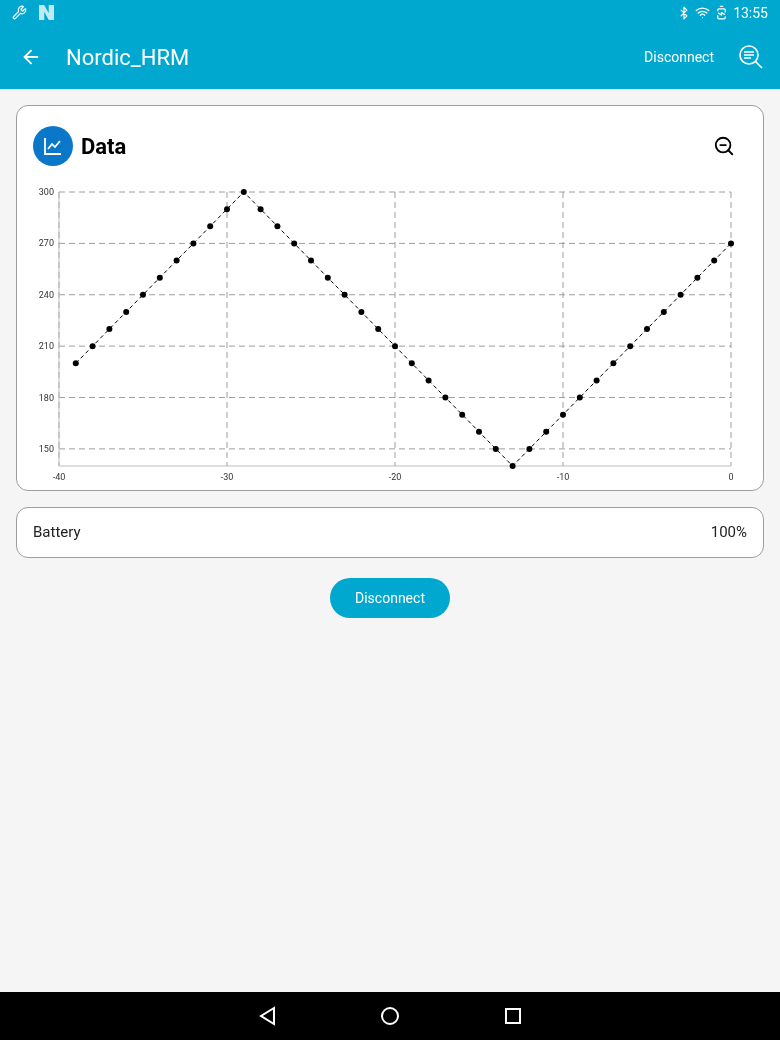  Describe the element at coordinates (724, 146) in the screenshot. I see `zoom-out-icon` at that location.